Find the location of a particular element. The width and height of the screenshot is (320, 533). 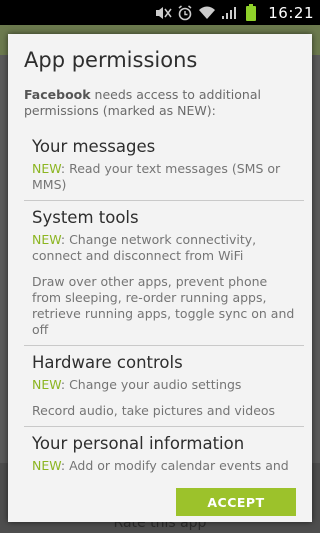

clock: 16:21 is located at coordinates (291, 12).